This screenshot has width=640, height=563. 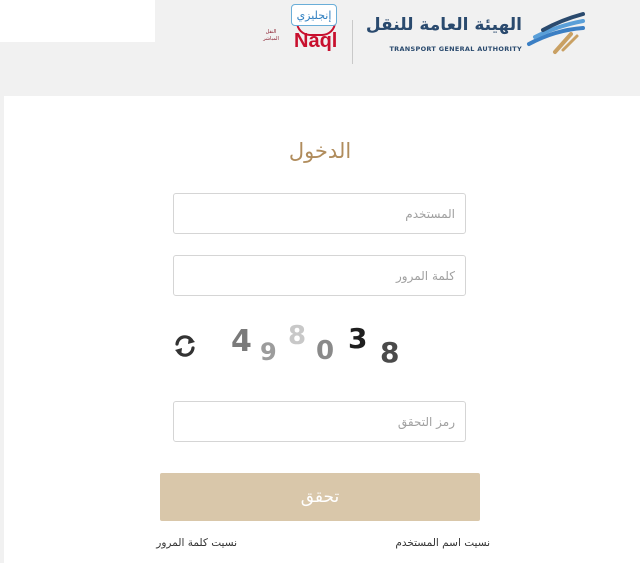 I want to click on verify-submit-button: تحقق, so click(x=320, y=497).